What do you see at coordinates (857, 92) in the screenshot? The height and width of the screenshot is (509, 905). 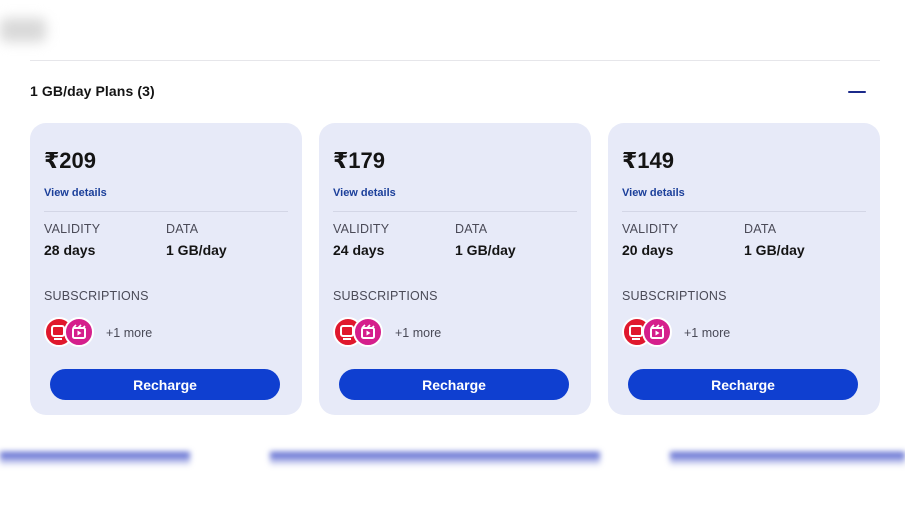 I see `minus-icon` at bounding box center [857, 92].